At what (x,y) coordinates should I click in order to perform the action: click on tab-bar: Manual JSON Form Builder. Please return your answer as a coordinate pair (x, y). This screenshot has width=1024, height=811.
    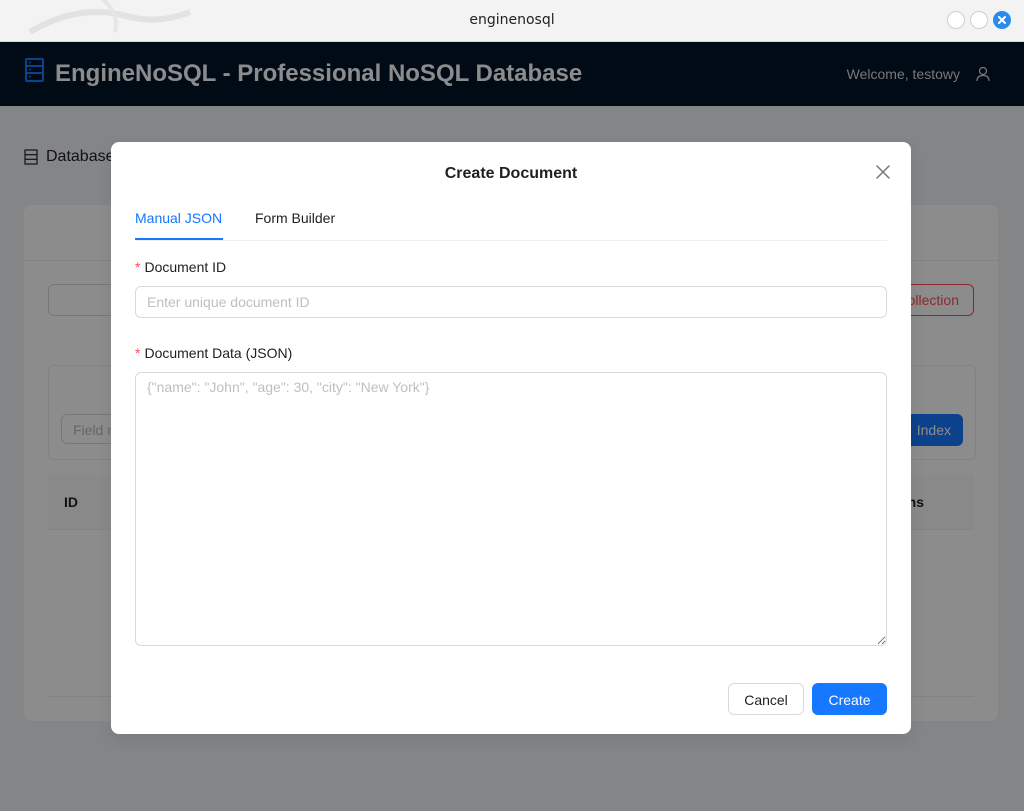
    Looking at the image, I should click on (511, 224).